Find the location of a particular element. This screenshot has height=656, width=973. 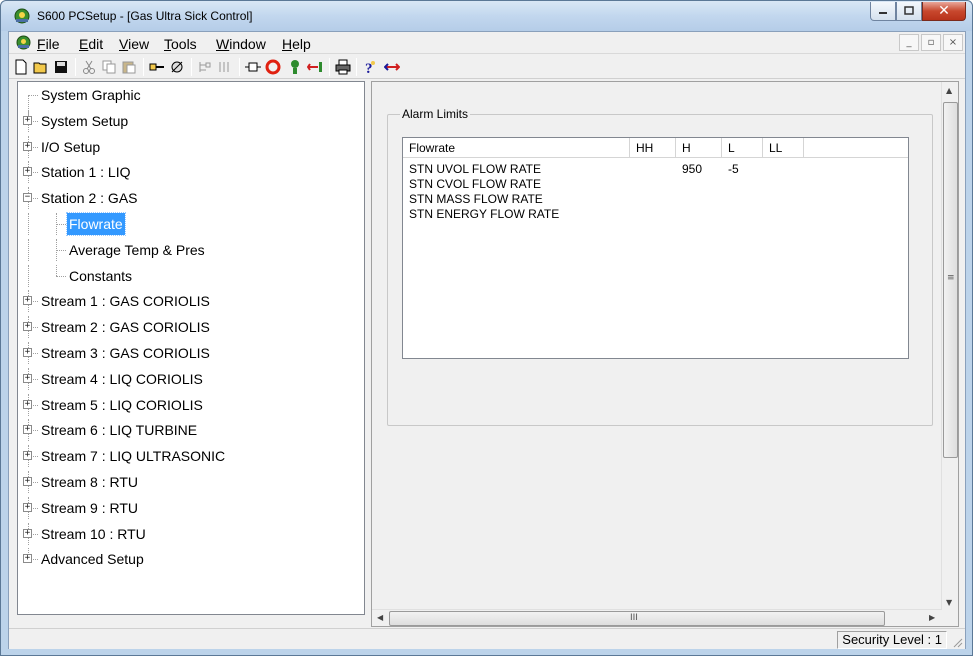

tree-item-label: Station 2 : GAS is located at coordinates (89, 198).